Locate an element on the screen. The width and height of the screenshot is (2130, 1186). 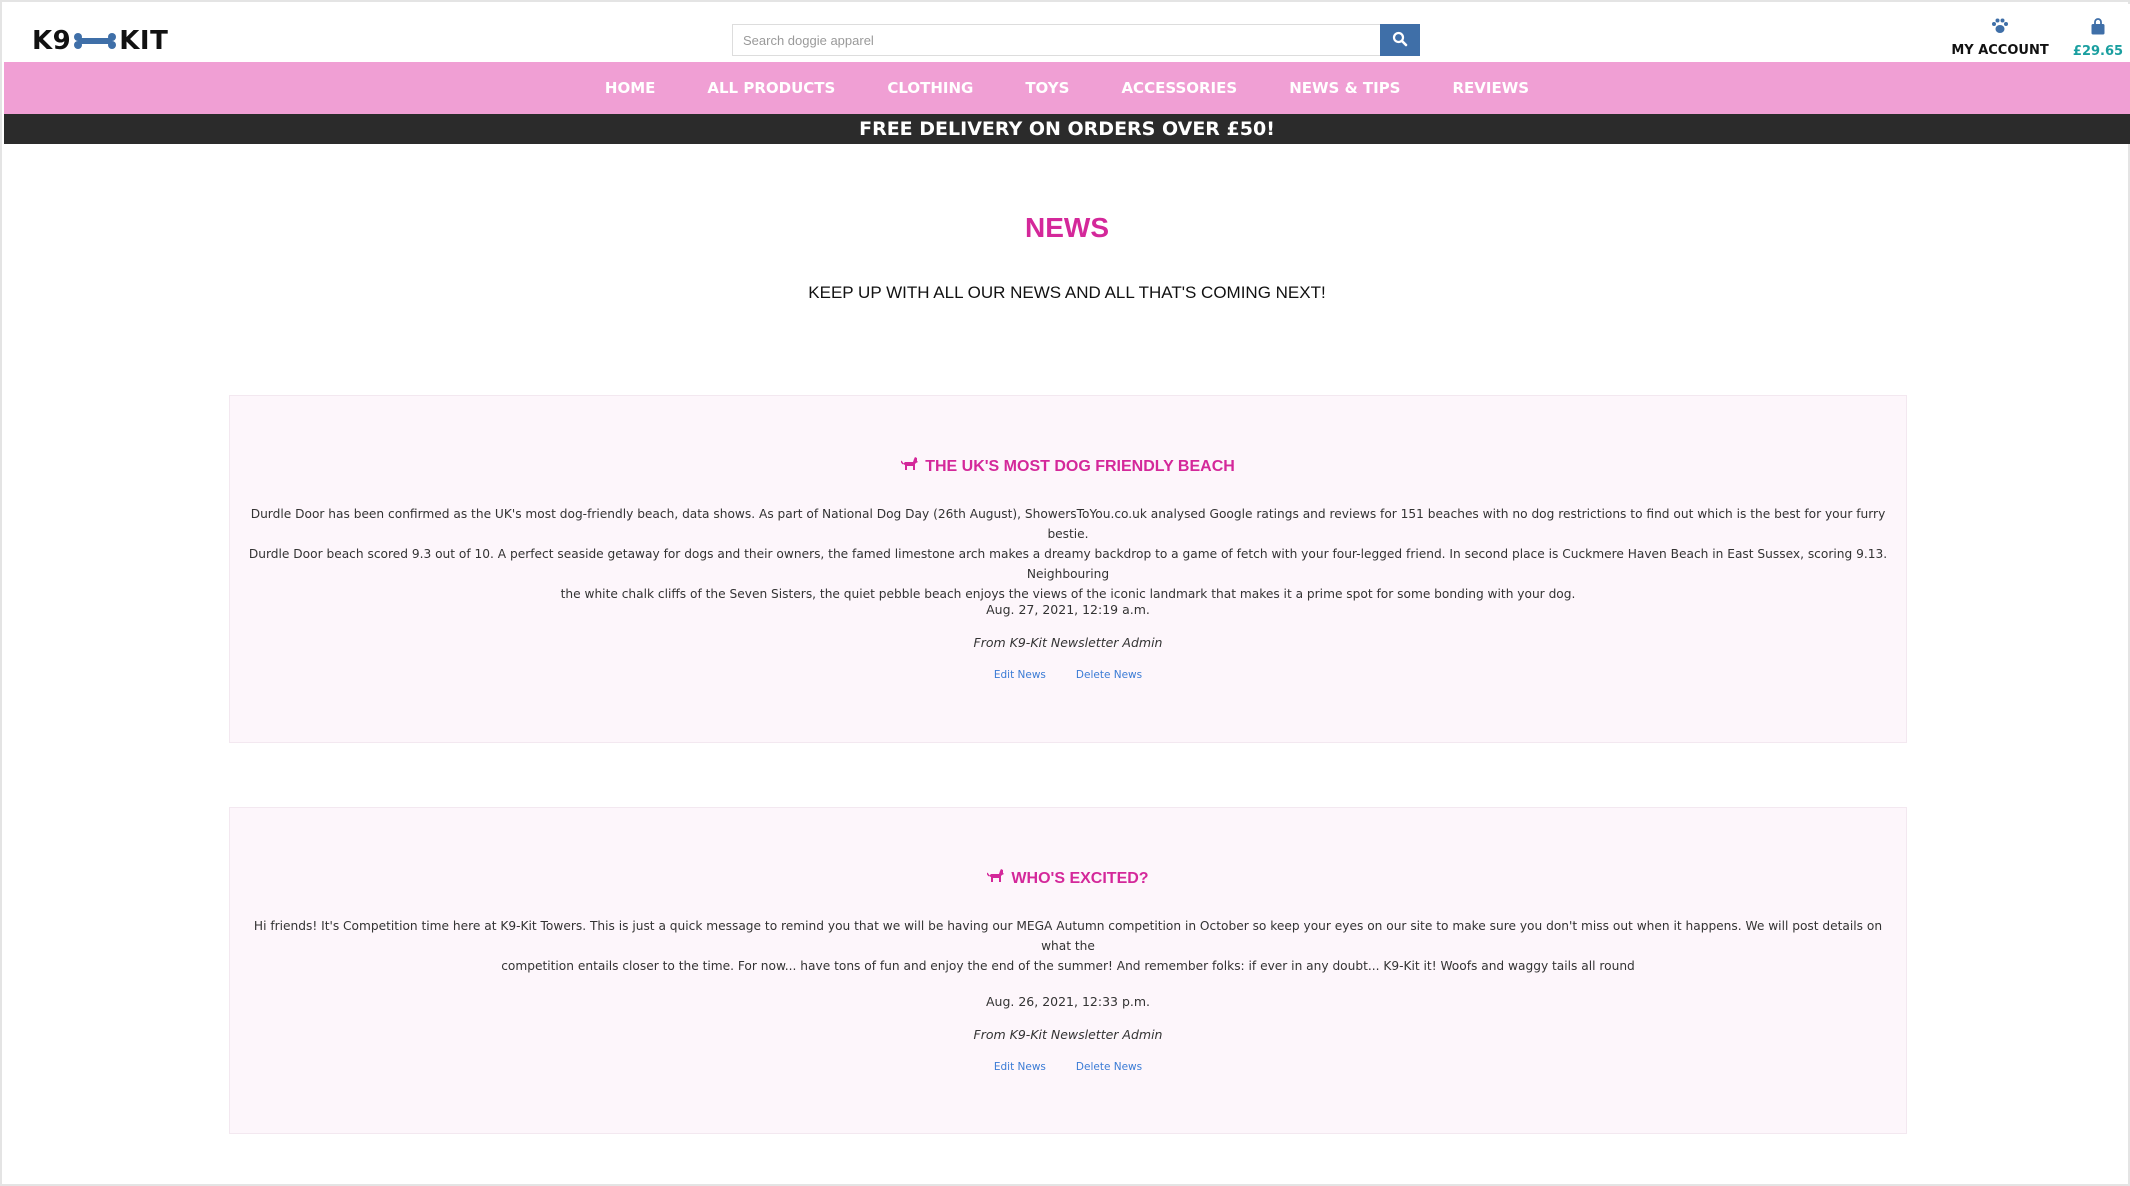
search-icon is located at coordinates (1400, 40).